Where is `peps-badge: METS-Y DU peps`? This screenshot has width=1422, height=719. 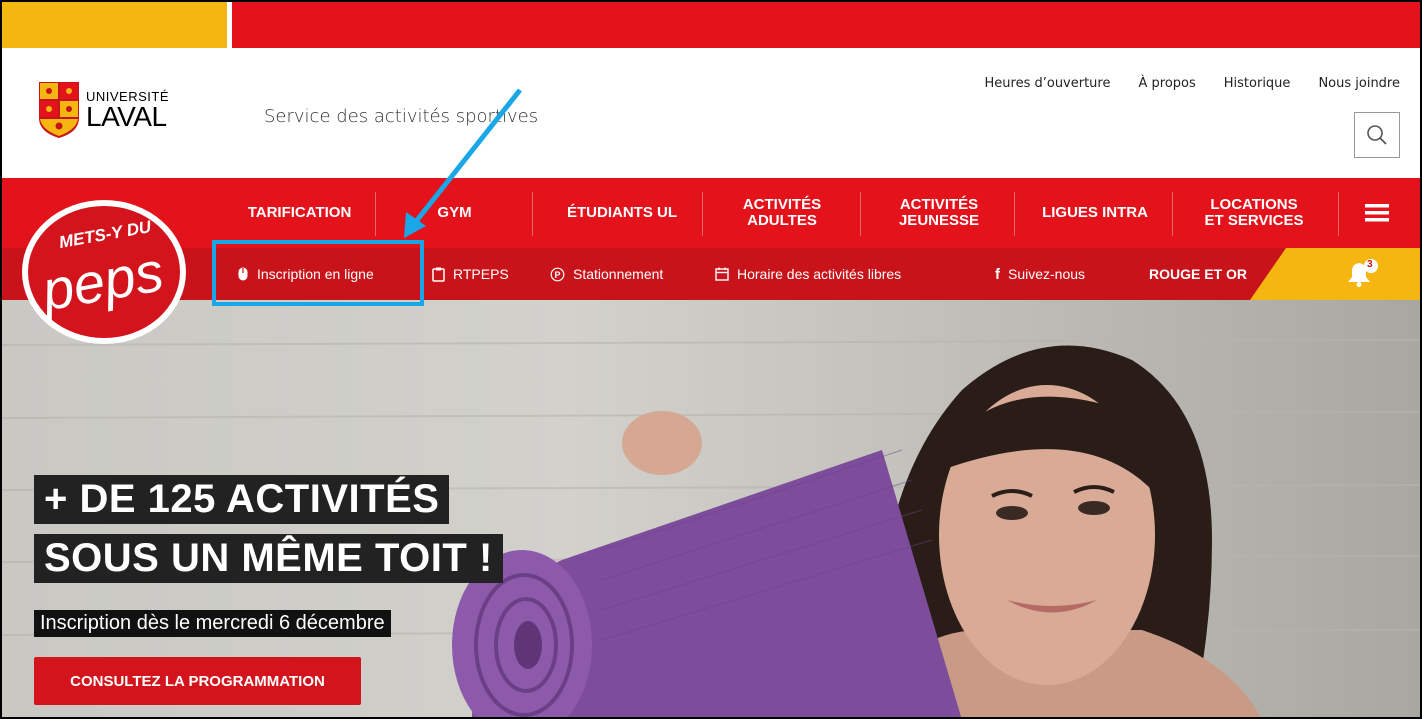
peps-badge: METS-Y DU peps is located at coordinates (105, 270).